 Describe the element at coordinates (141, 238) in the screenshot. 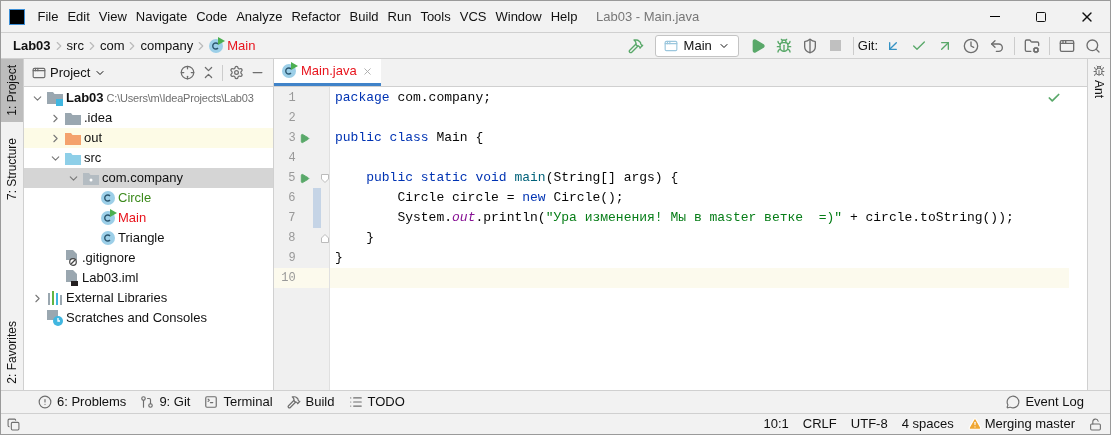

I see `tree-item-label: Triangle` at that location.